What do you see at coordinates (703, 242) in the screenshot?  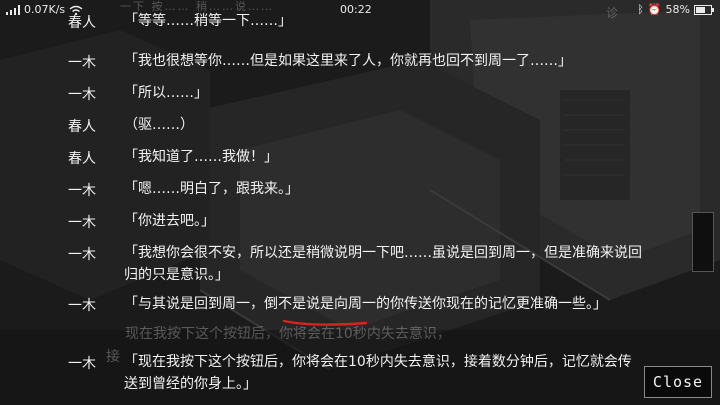 I see `side-menu-tab` at bounding box center [703, 242].